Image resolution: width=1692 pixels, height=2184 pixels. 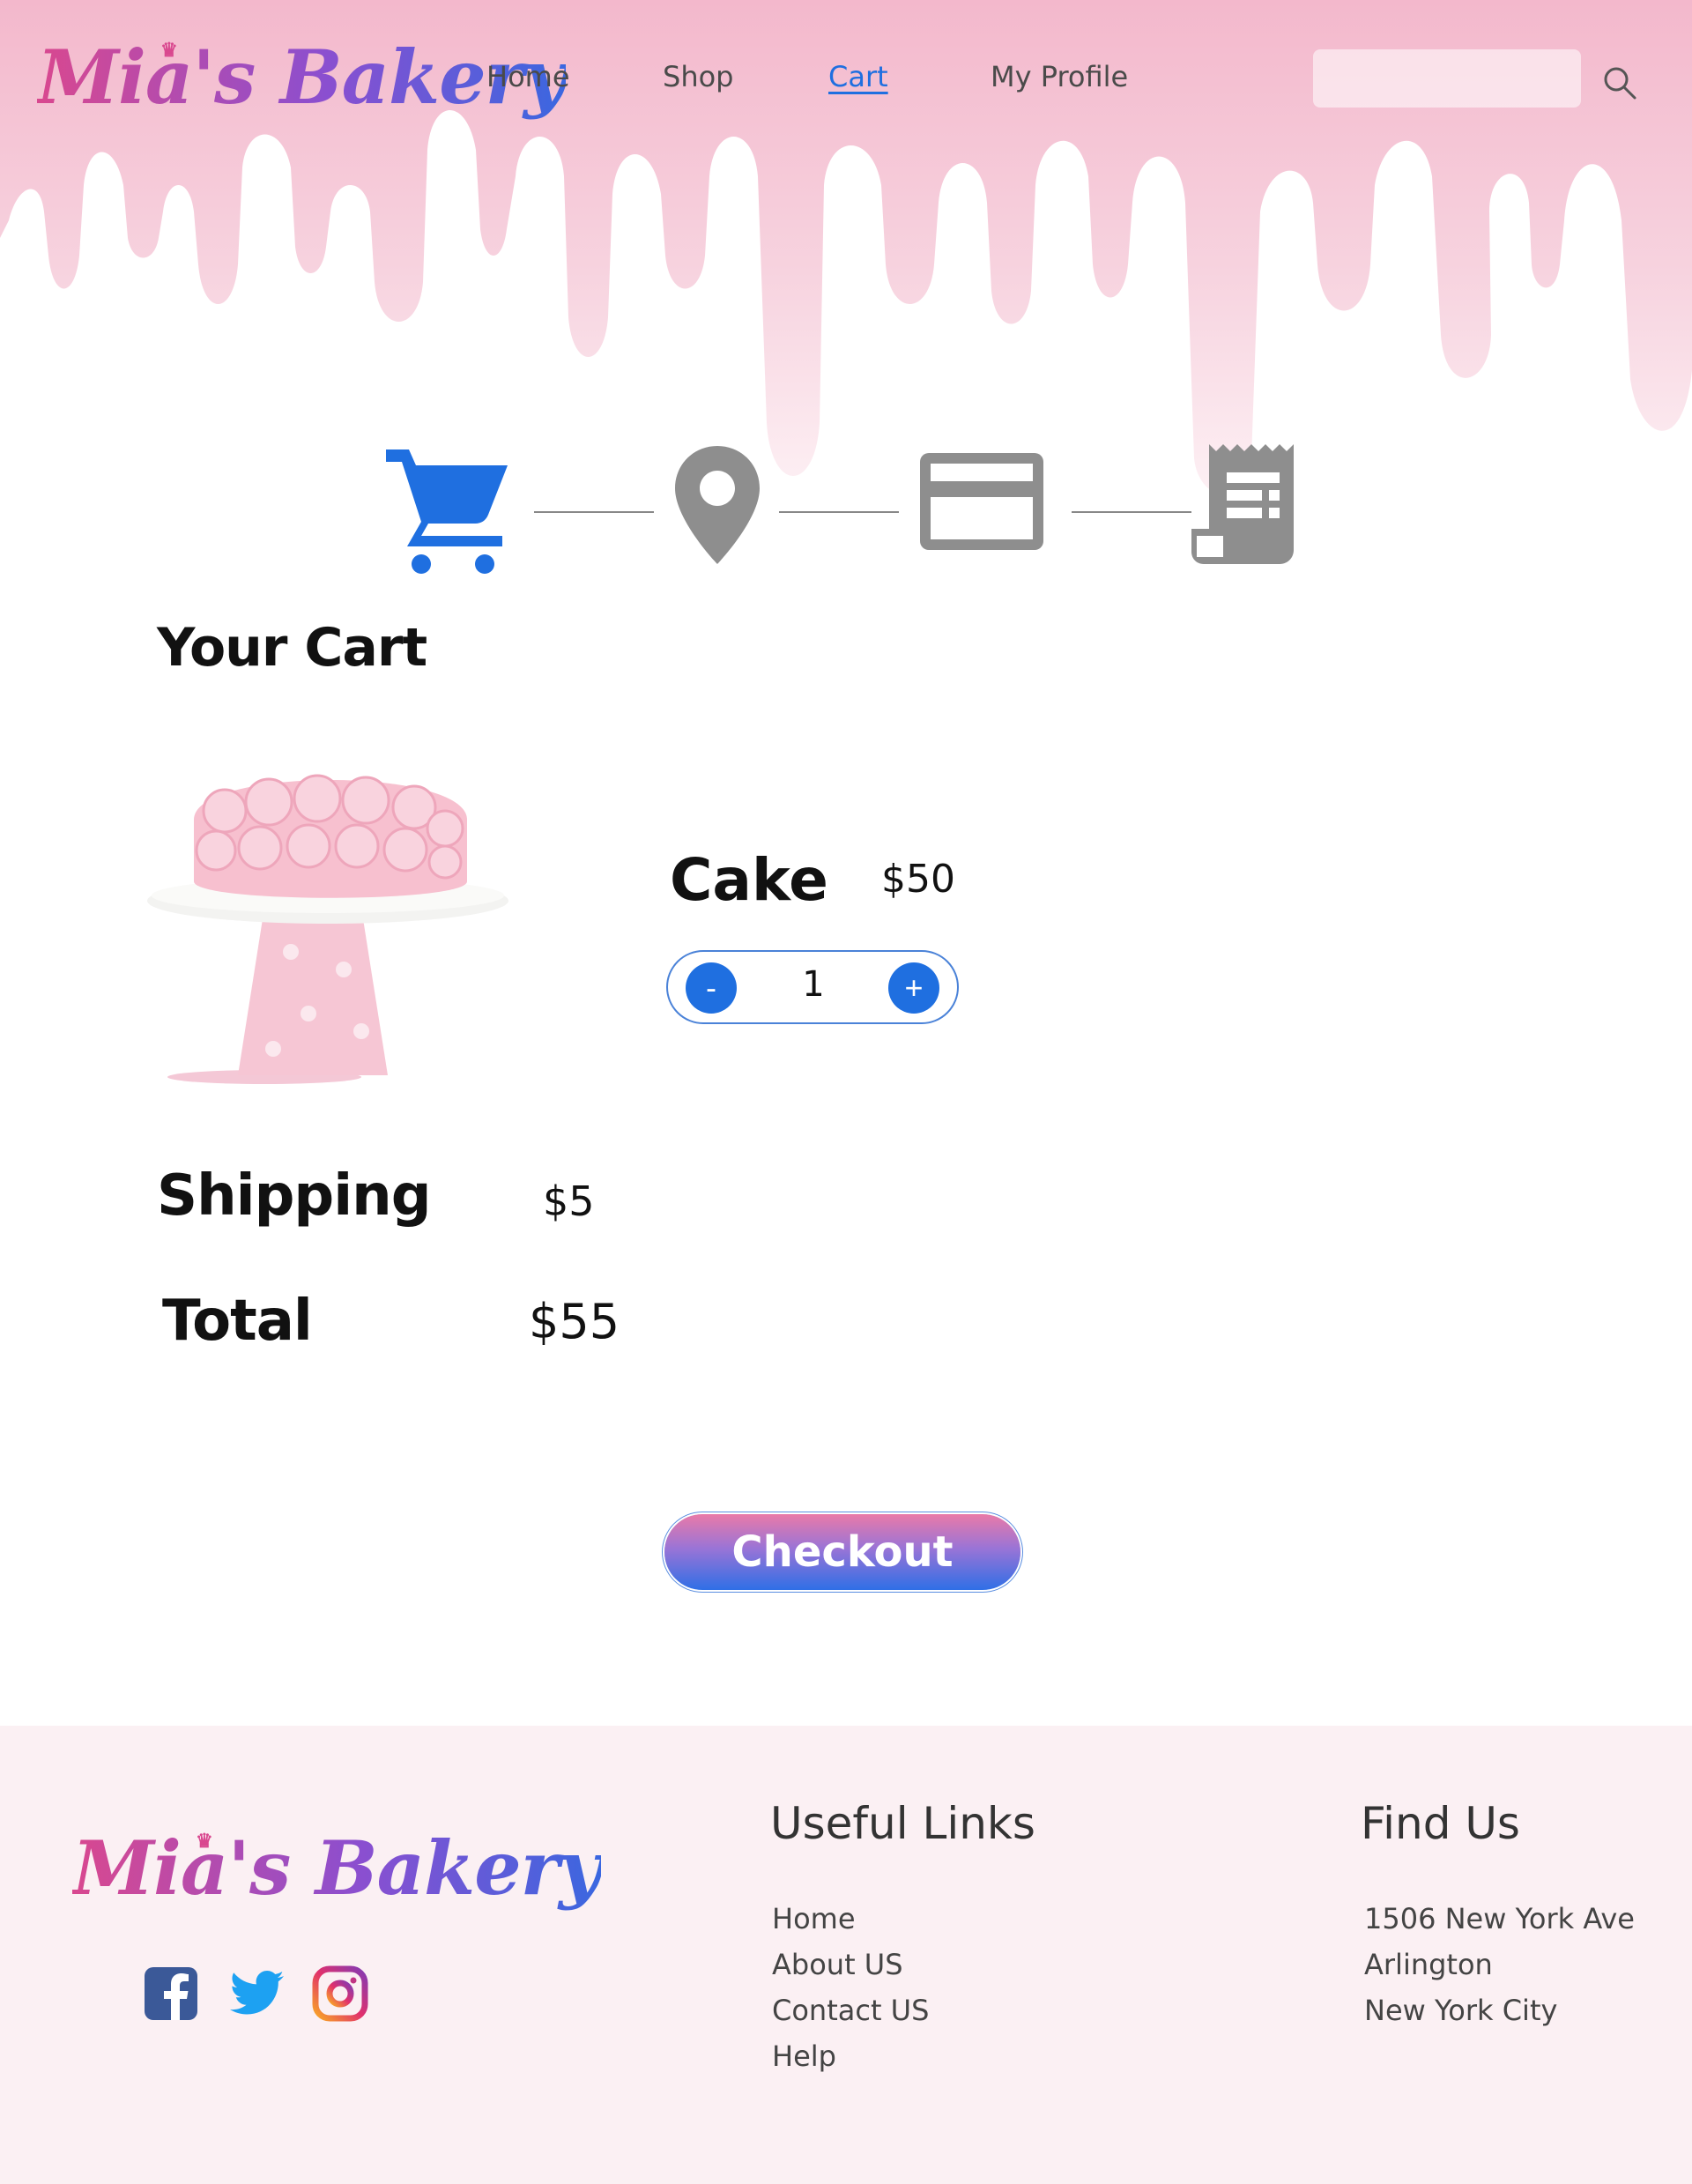 What do you see at coordinates (574, 1321) in the screenshot?
I see `total-value: $55` at bounding box center [574, 1321].